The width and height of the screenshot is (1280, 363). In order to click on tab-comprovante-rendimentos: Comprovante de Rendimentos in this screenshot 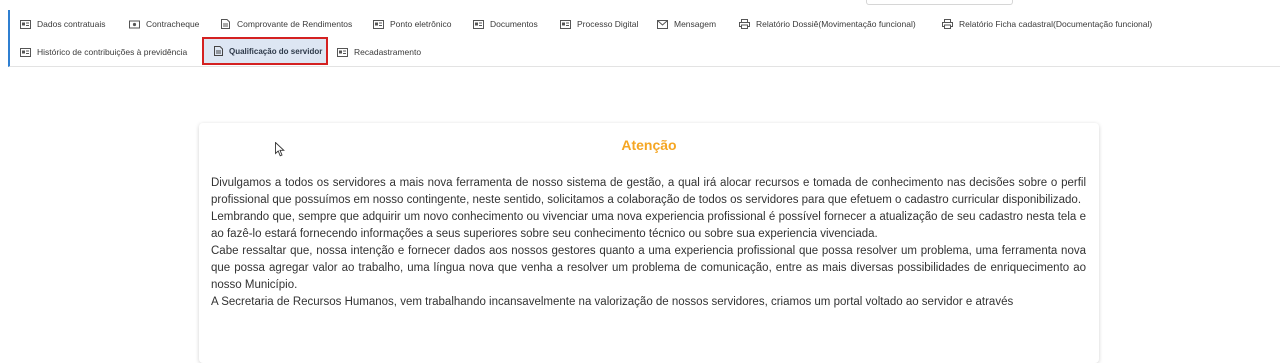, I will do `click(286, 24)`.